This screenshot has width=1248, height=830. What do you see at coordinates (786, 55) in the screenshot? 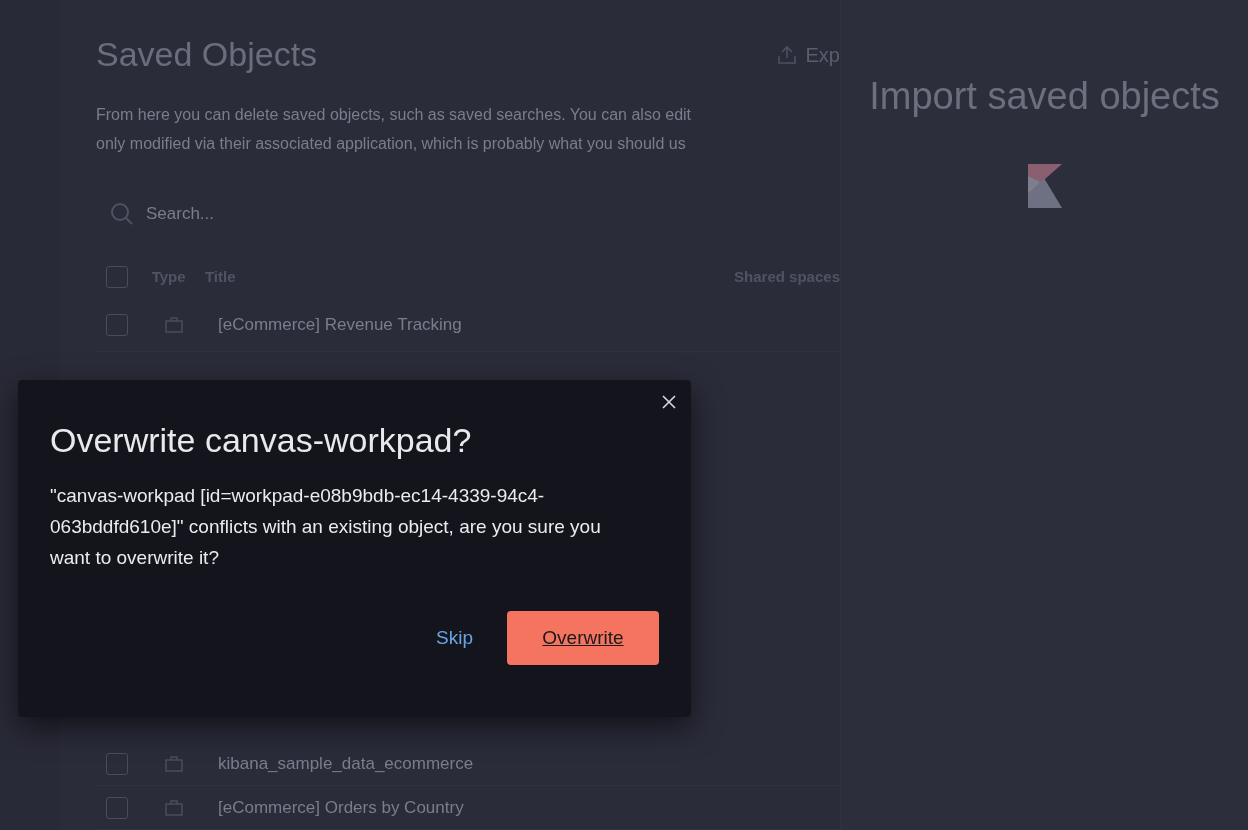
I see `upload-icon` at bounding box center [786, 55].